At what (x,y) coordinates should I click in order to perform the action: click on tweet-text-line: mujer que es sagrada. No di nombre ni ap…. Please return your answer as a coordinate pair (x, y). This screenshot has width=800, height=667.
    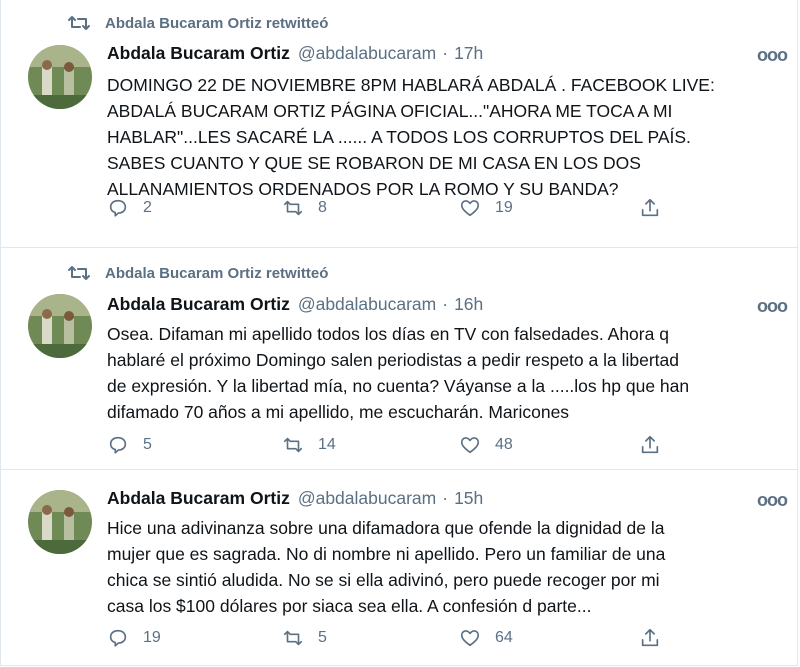
    Looking at the image, I should click on (386, 554).